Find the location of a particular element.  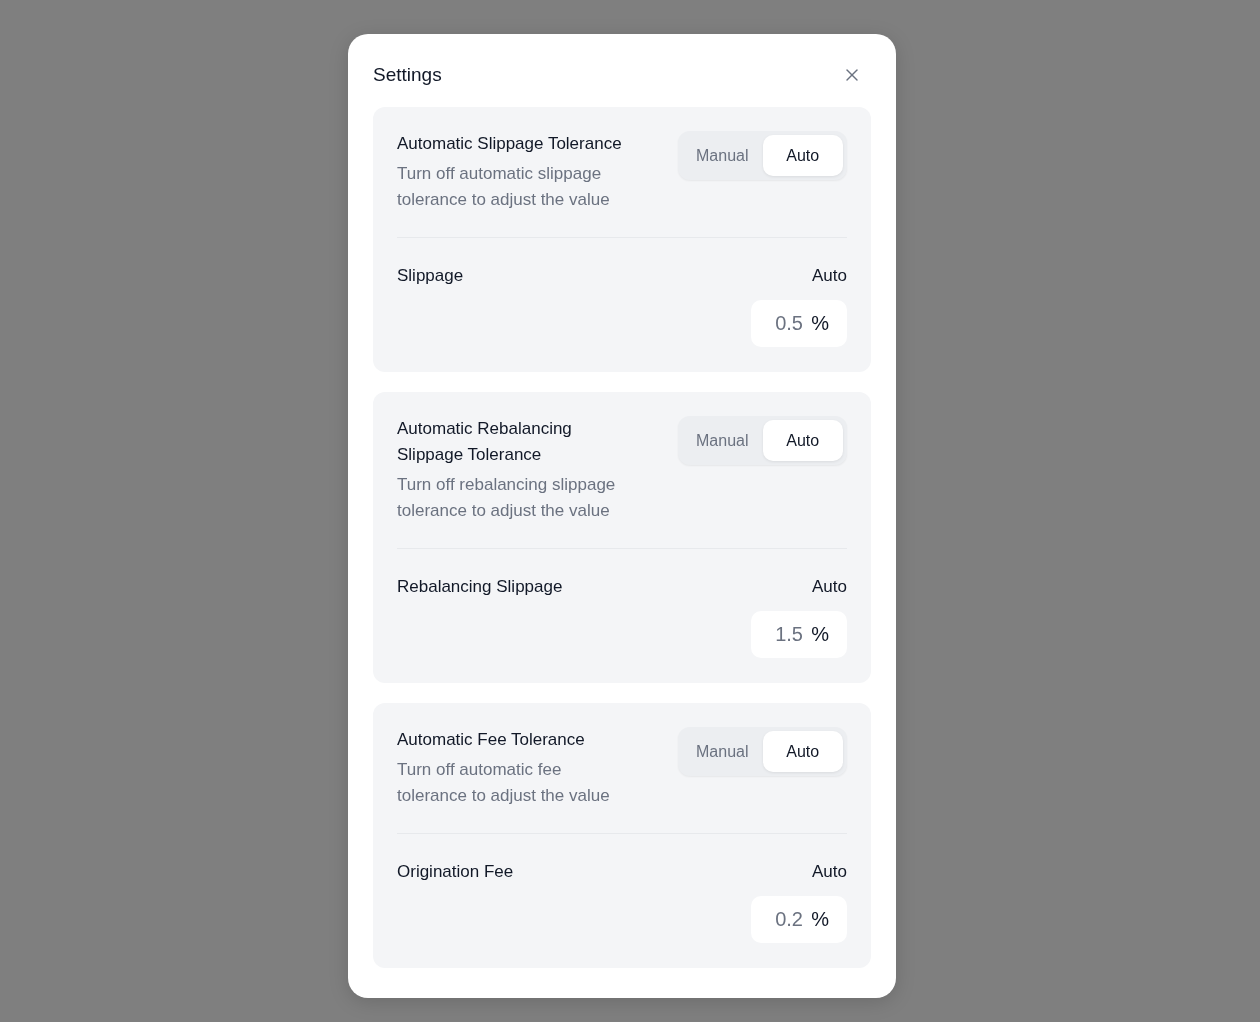

section-title: Automatic Fee Tolerance is located at coordinates (491, 740).